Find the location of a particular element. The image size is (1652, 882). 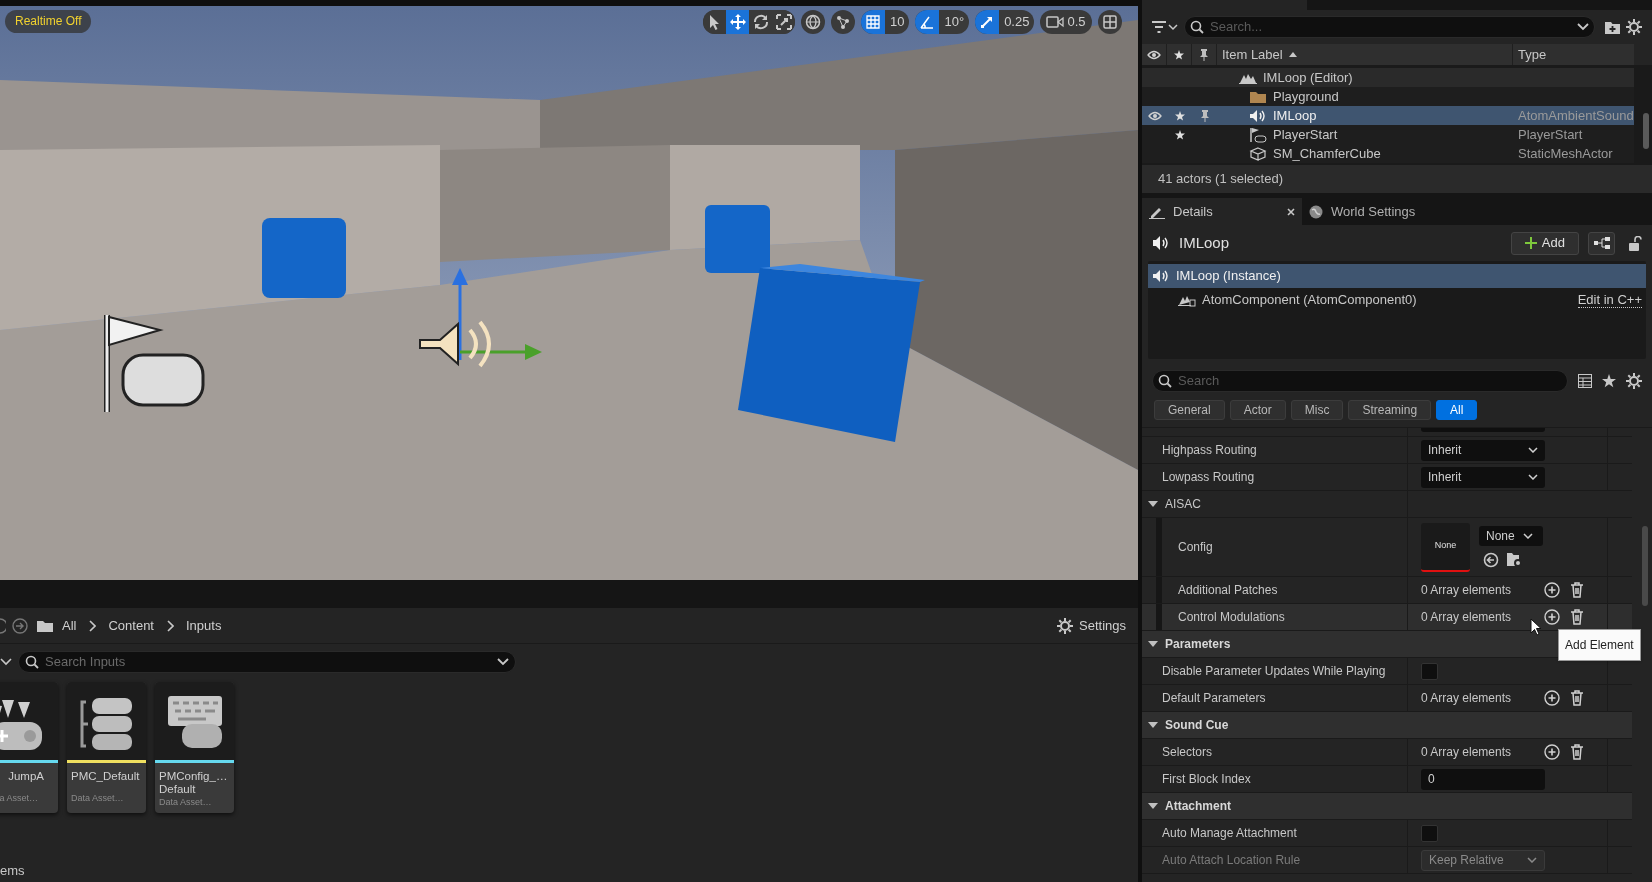

move-gizmo is located at coordinates (497, 314).